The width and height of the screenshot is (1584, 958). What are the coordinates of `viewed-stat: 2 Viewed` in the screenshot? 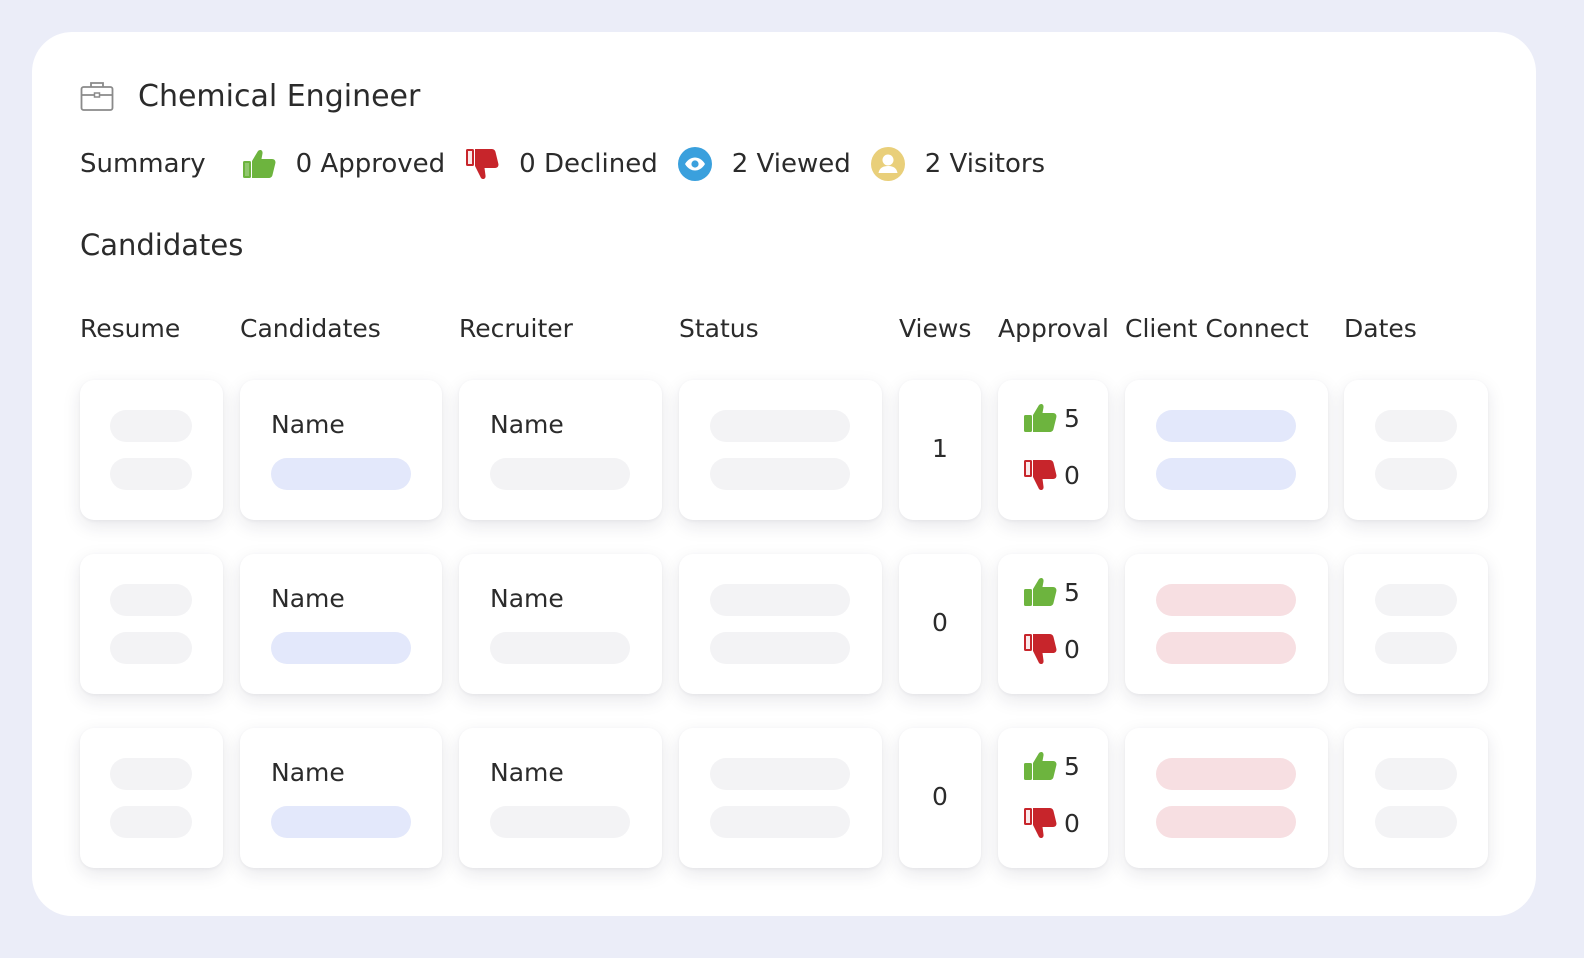 It's located at (763, 164).